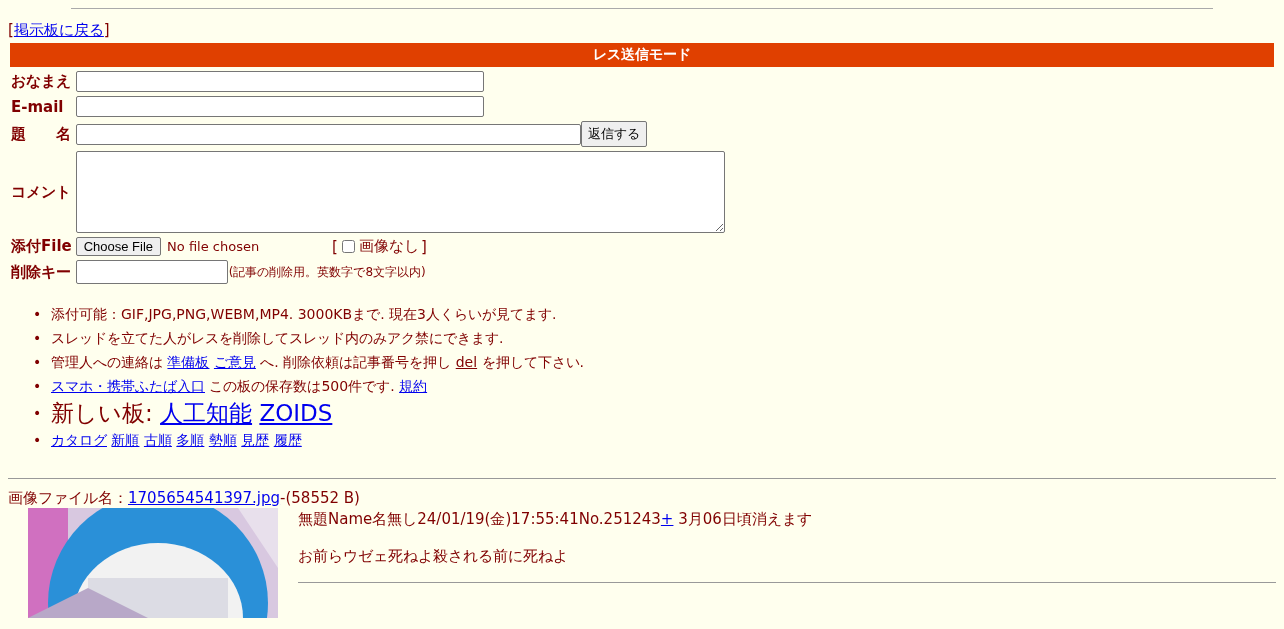 This screenshot has width=1284, height=629. What do you see at coordinates (388, 246) in the screenshot?
I see `checkbox-label: 画像なし` at bounding box center [388, 246].